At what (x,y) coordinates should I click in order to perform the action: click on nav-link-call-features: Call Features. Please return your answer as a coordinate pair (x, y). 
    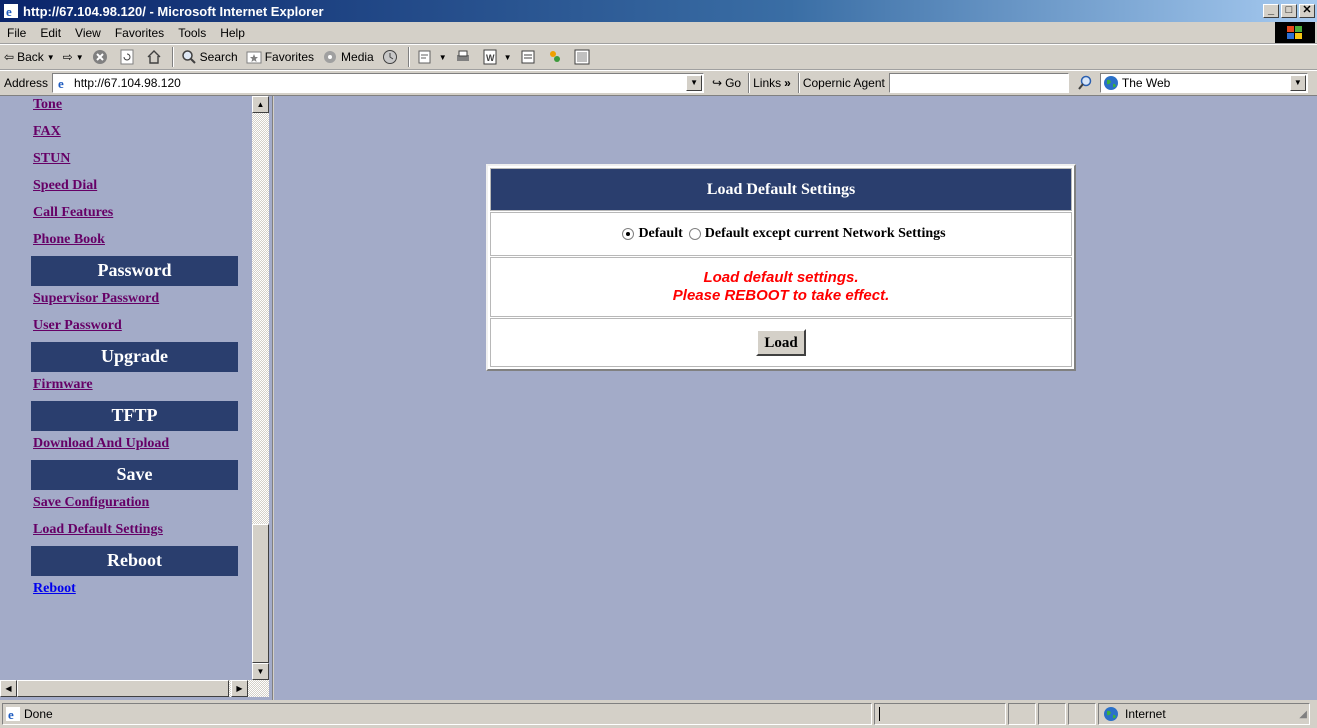
    Looking at the image, I should click on (126, 215).